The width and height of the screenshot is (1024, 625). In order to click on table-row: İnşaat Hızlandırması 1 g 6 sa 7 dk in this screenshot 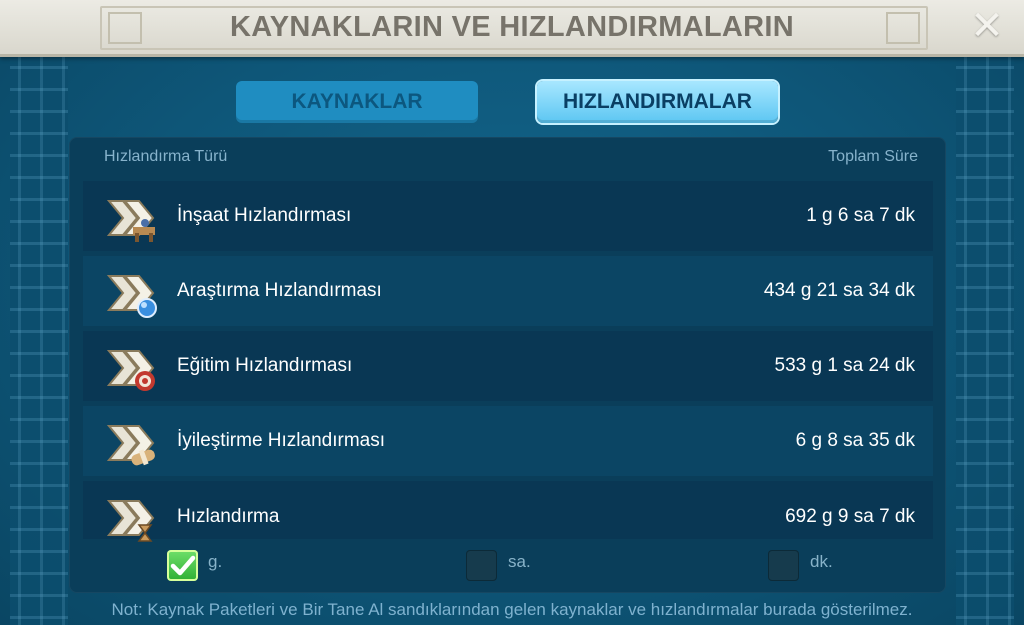, I will do `click(508, 216)`.